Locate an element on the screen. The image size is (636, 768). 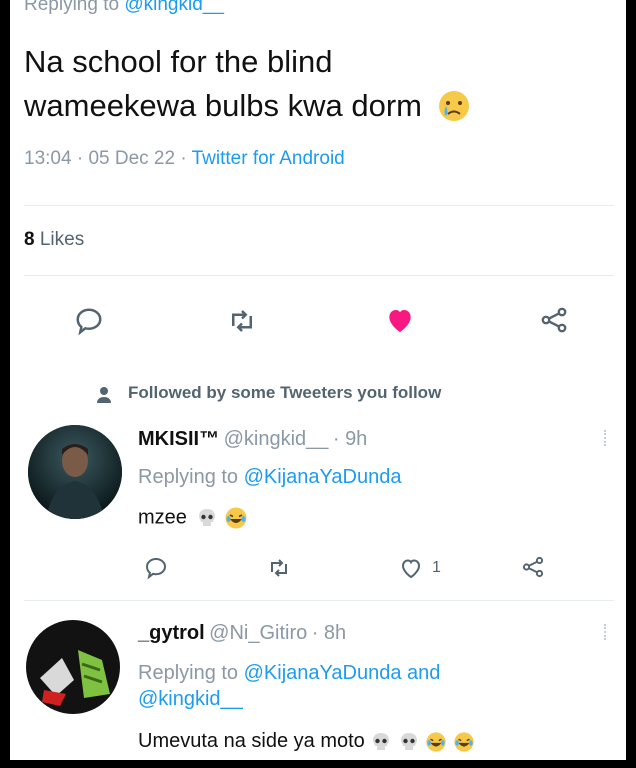
tweet-text-line-2: wameekewa bulbs kwa dorm is located at coordinates (319, 106).